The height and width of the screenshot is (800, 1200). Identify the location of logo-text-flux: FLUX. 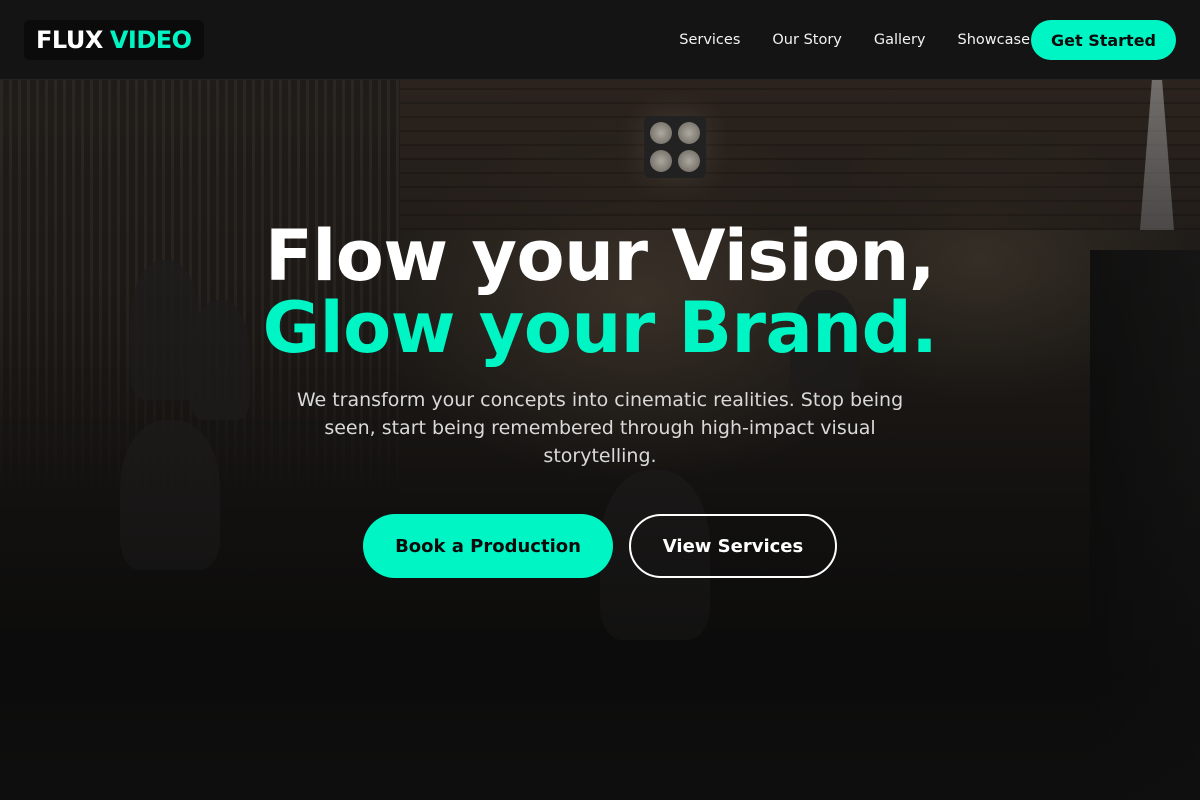
(69, 40).